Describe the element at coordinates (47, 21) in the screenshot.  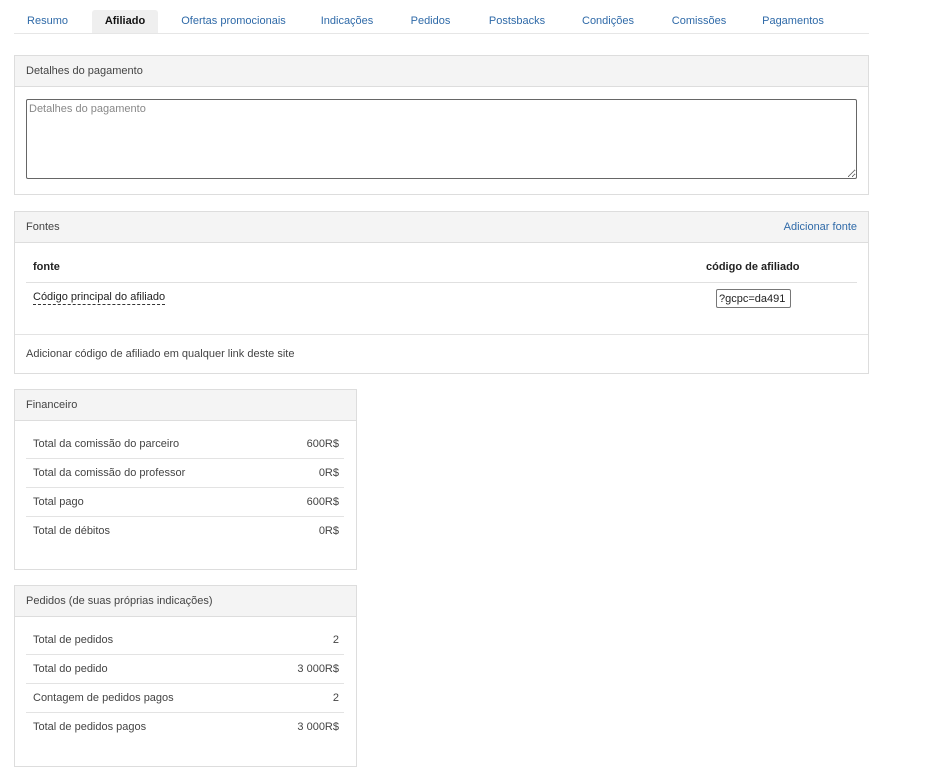
I see `tab-resumo: Resumo` at that location.